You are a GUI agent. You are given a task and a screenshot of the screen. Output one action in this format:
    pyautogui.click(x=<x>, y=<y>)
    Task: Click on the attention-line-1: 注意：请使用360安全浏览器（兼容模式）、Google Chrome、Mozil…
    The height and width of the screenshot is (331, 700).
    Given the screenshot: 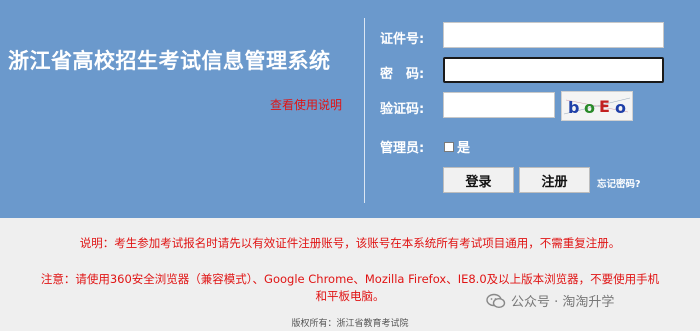 What is the action you would take?
    pyautogui.click(x=350, y=279)
    